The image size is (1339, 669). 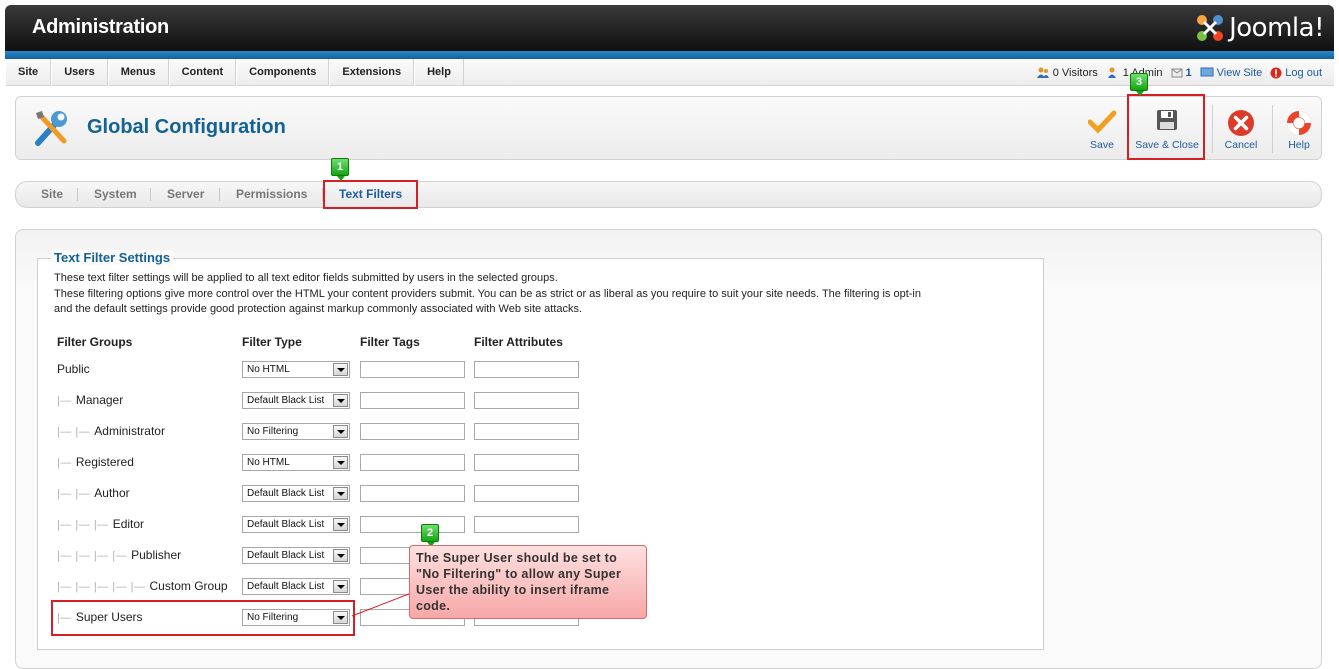 I want to click on group-label: |— |— |— |— |— Custom Group, so click(x=142, y=586).